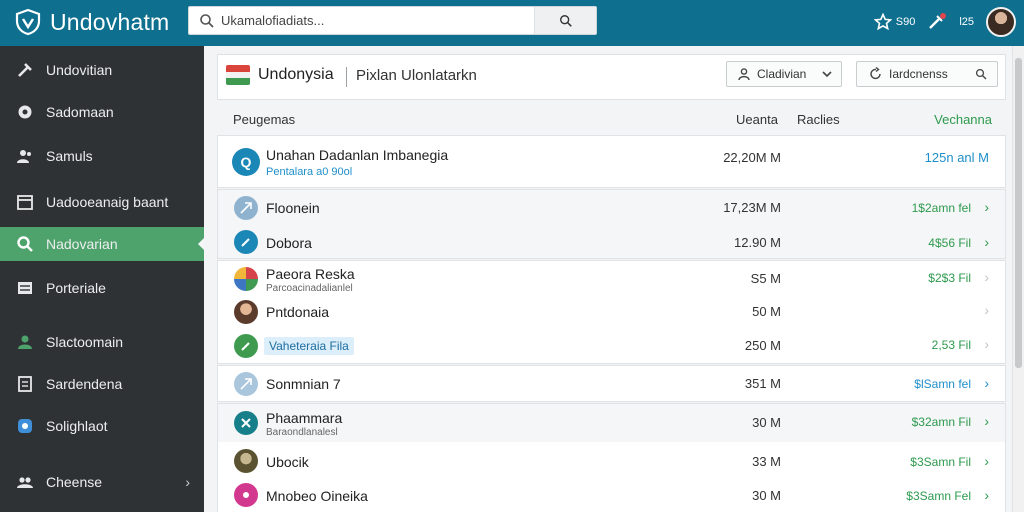  What do you see at coordinates (752, 207) in the screenshot?
I see `row-value: 17,23M M` at bounding box center [752, 207].